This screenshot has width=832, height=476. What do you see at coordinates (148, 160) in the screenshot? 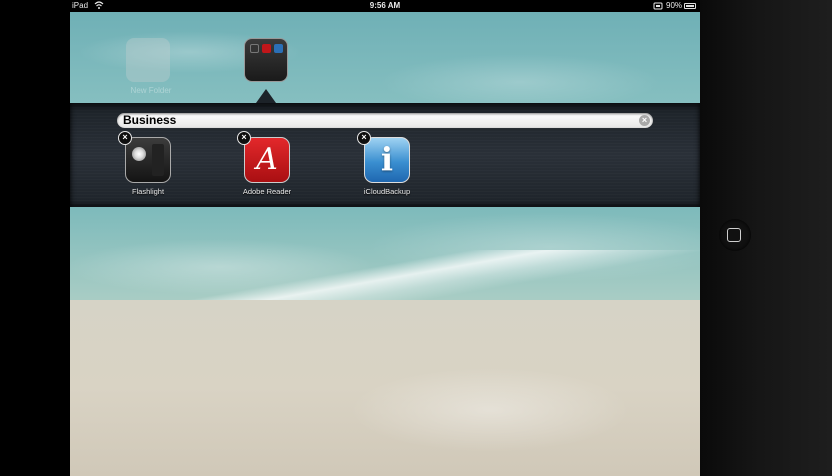
I see `flashlight-icon` at bounding box center [148, 160].